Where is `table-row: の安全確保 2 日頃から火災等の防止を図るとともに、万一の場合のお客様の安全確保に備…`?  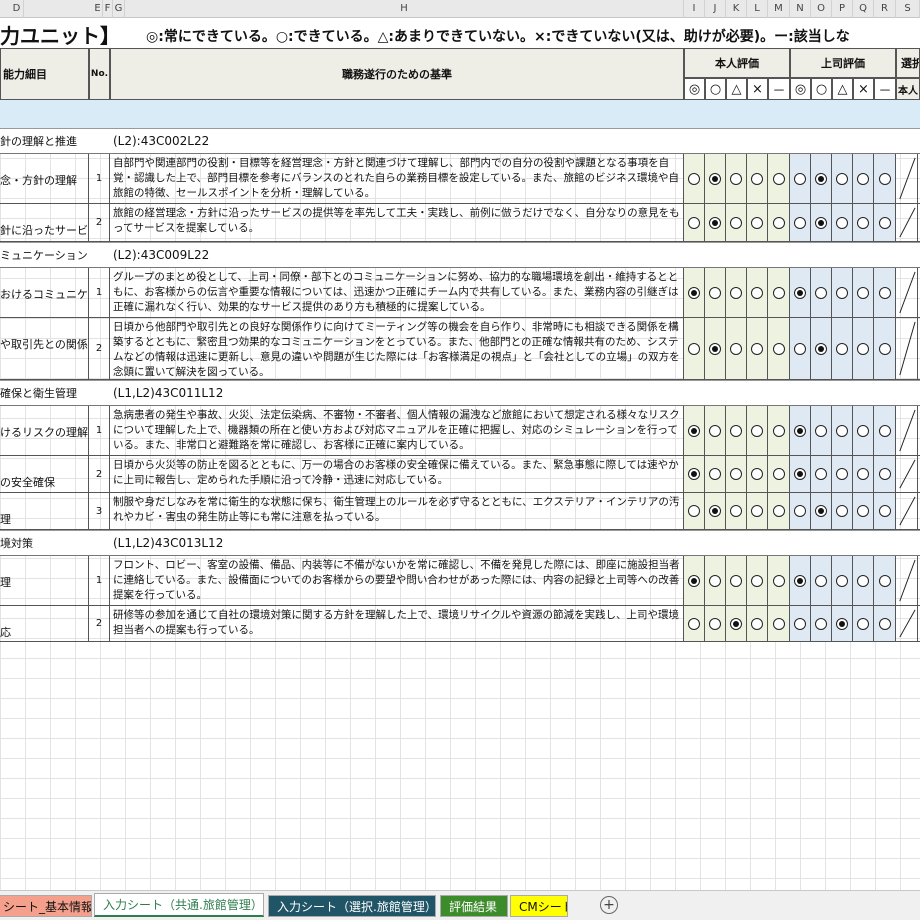
table-row: の安全確保 2 日頃から火災等の防止を図るとともに、万一の場合のお客様の安全確保に備… is located at coordinates (460, 474).